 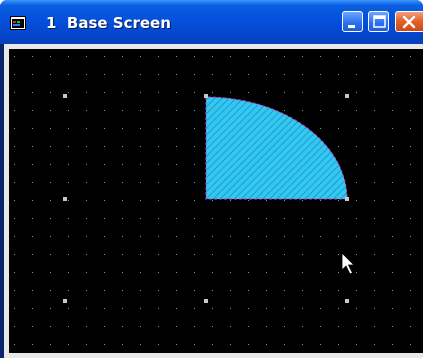 What do you see at coordinates (409, 21) in the screenshot?
I see `close-button` at bounding box center [409, 21].